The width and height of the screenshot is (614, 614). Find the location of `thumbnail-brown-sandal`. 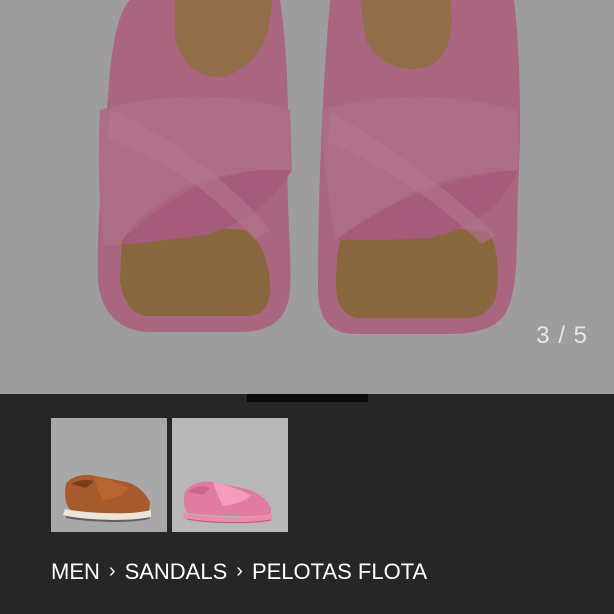

thumbnail-brown-sandal is located at coordinates (109, 475).